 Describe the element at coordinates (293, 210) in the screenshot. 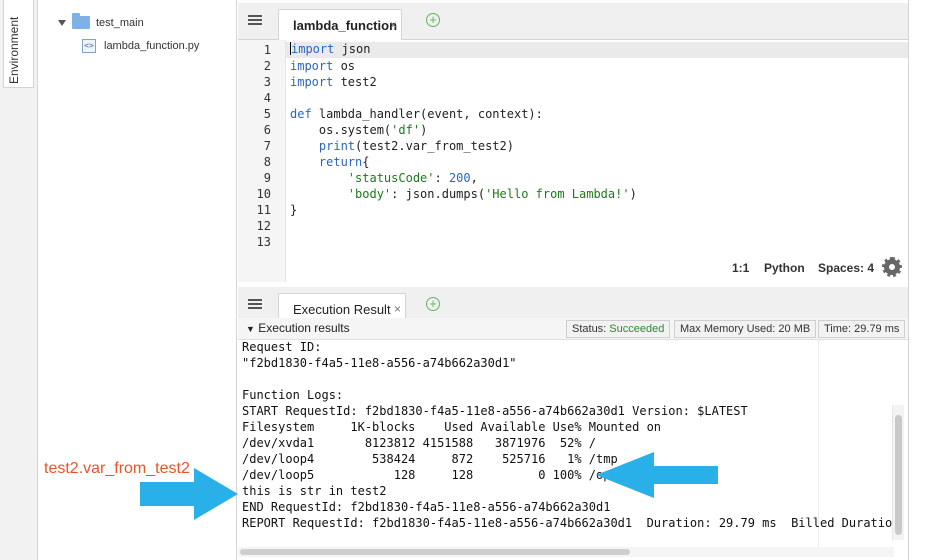

I see `code-line: }` at that location.